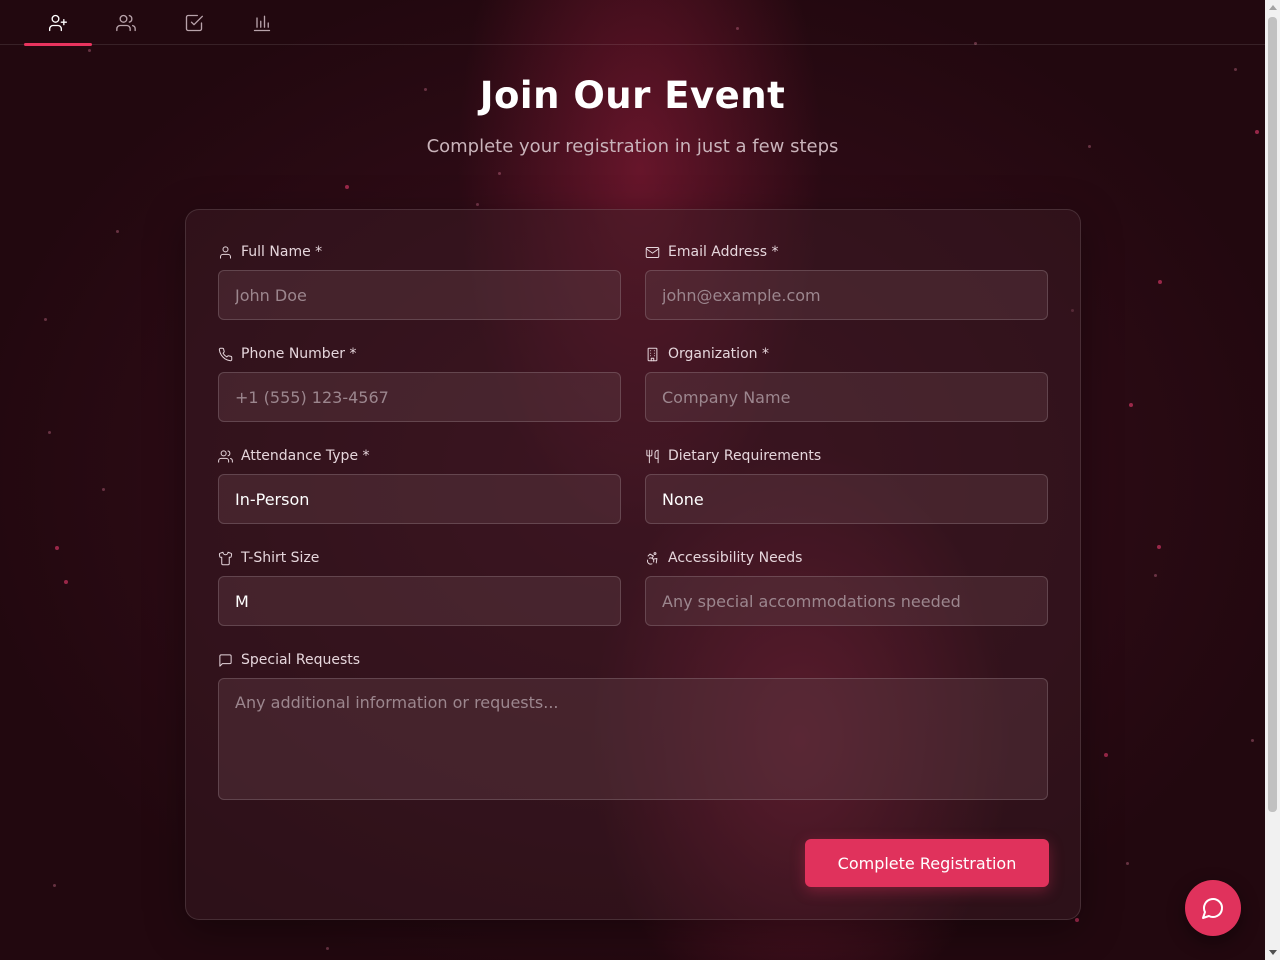 The image size is (1280, 960). Describe the element at coordinates (633, 660) in the screenshot. I see `special-requests-label: Special Requests` at that location.